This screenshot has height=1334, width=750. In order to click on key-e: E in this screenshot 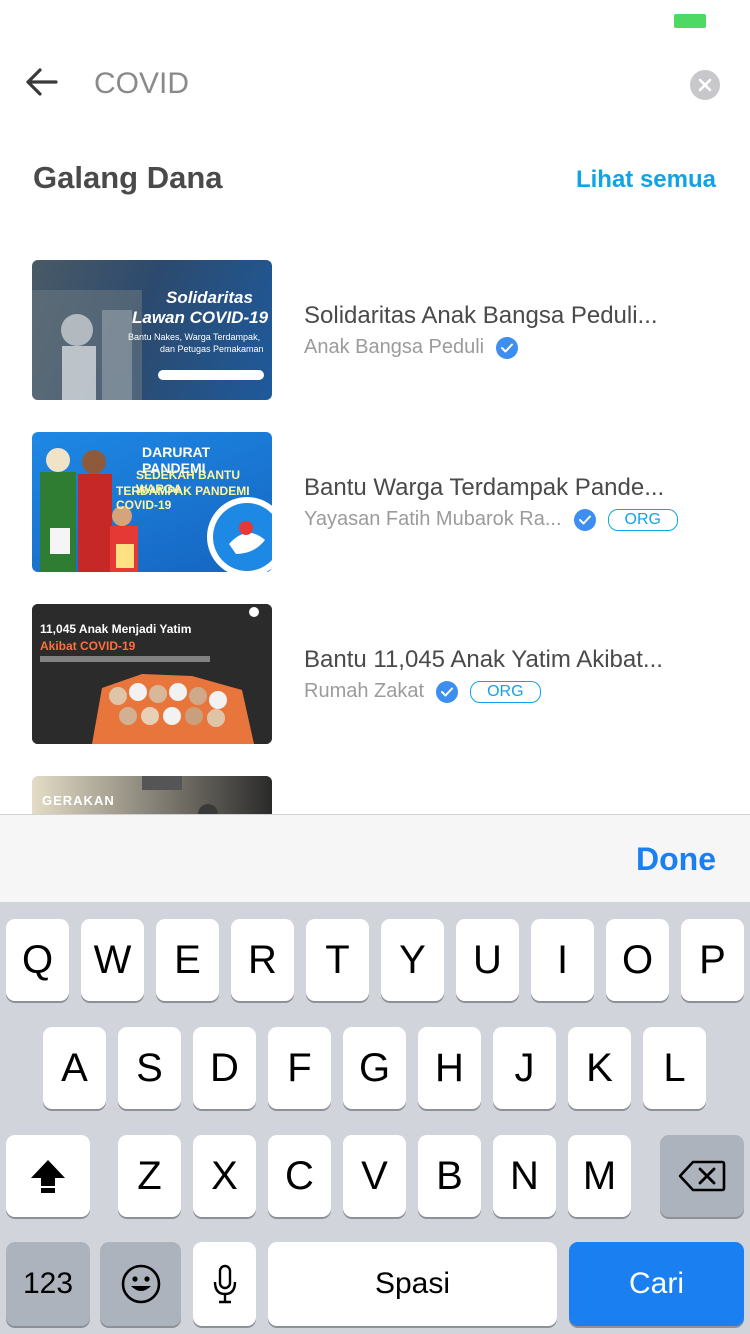, I will do `click(187, 960)`.